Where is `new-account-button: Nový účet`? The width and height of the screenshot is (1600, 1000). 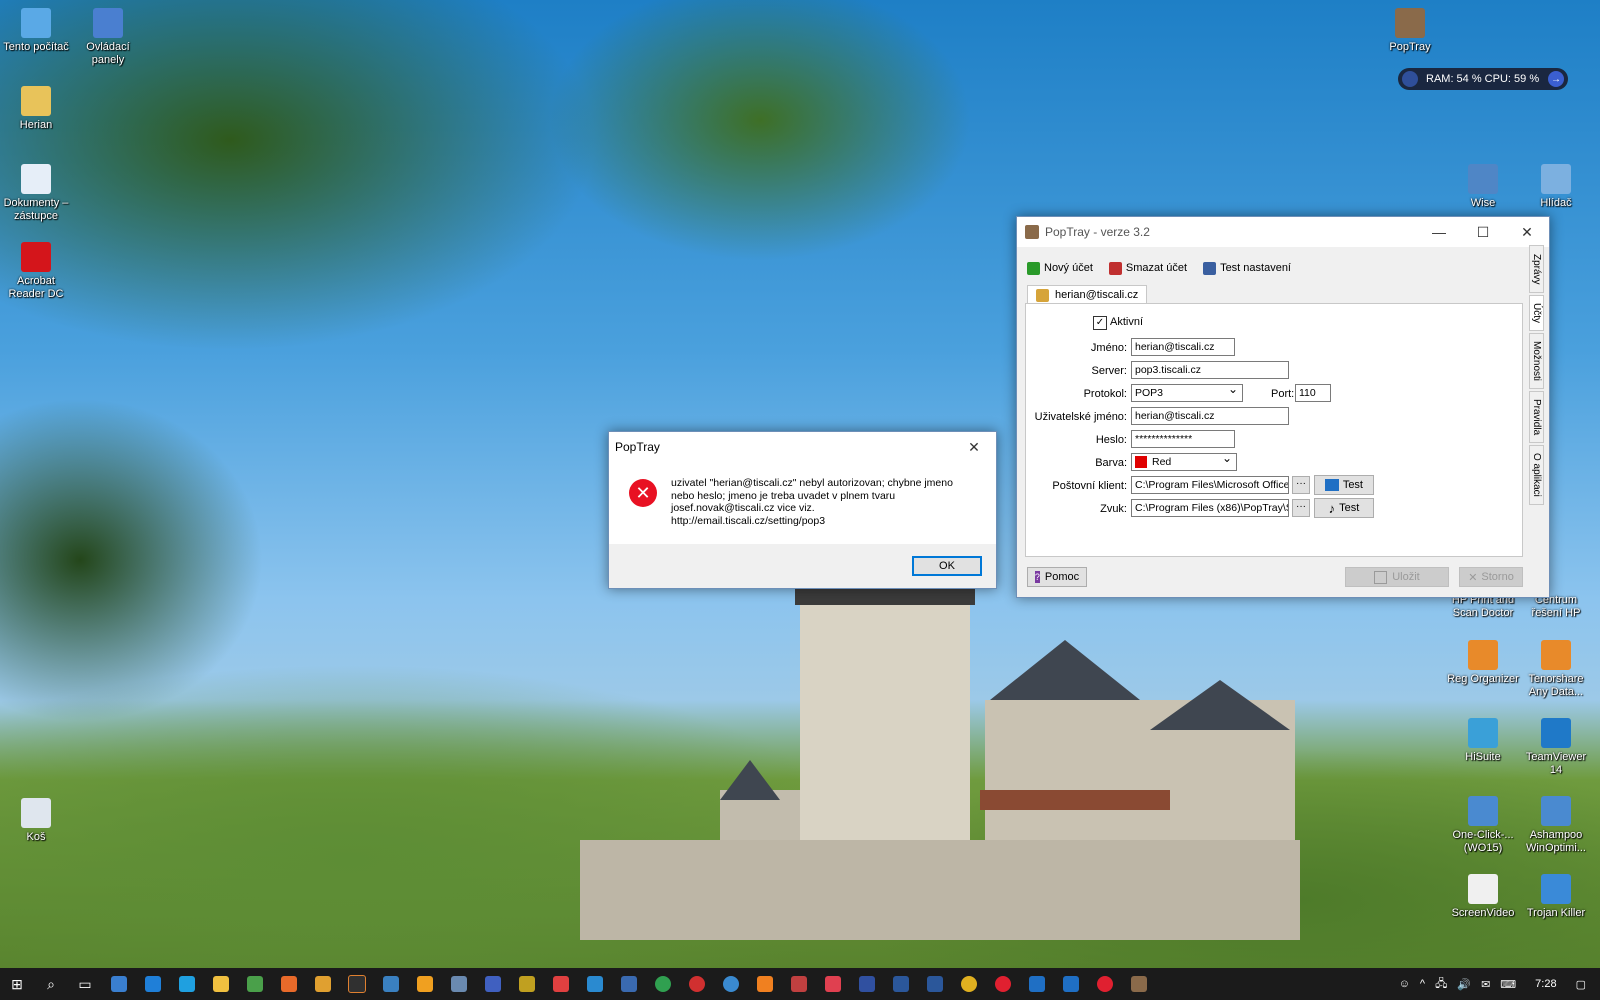
new-account-button: Nový účet is located at coordinates (1060, 268).